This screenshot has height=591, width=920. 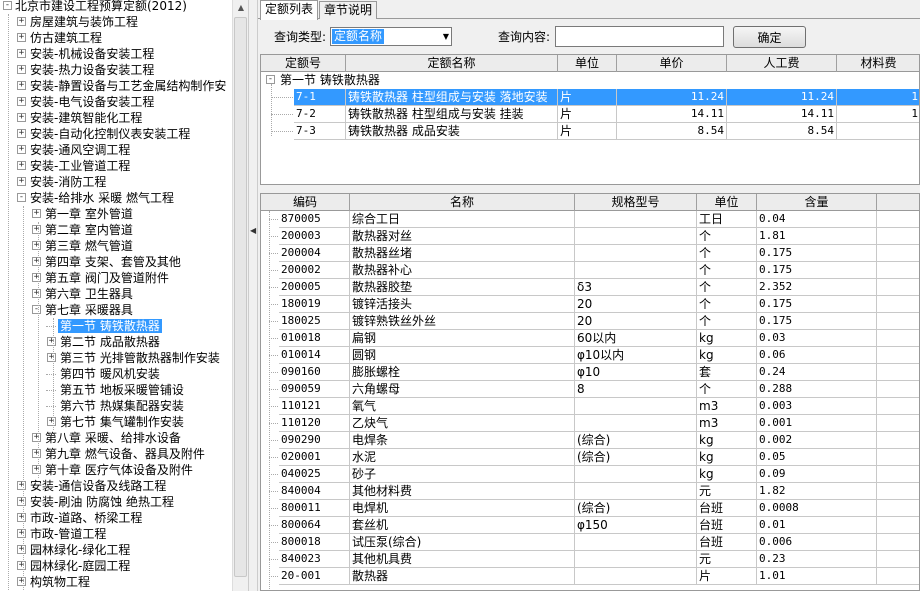 I want to click on column-header: 人工费, so click(x=782, y=63).